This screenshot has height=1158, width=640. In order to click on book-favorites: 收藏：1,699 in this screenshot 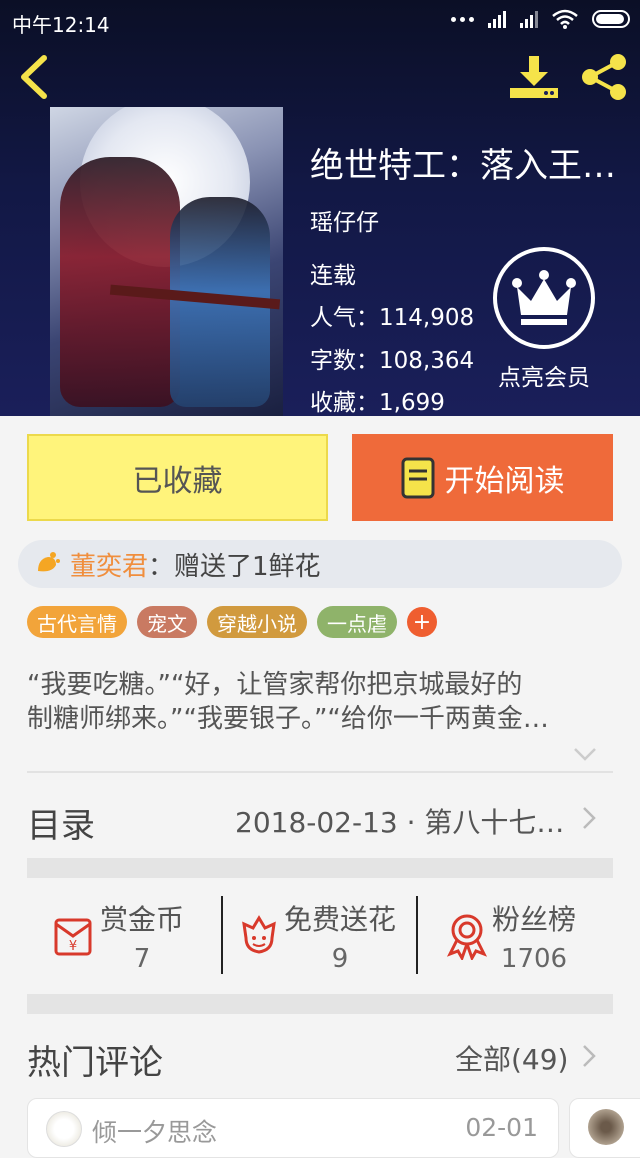, I will do `click(377, 403)`.